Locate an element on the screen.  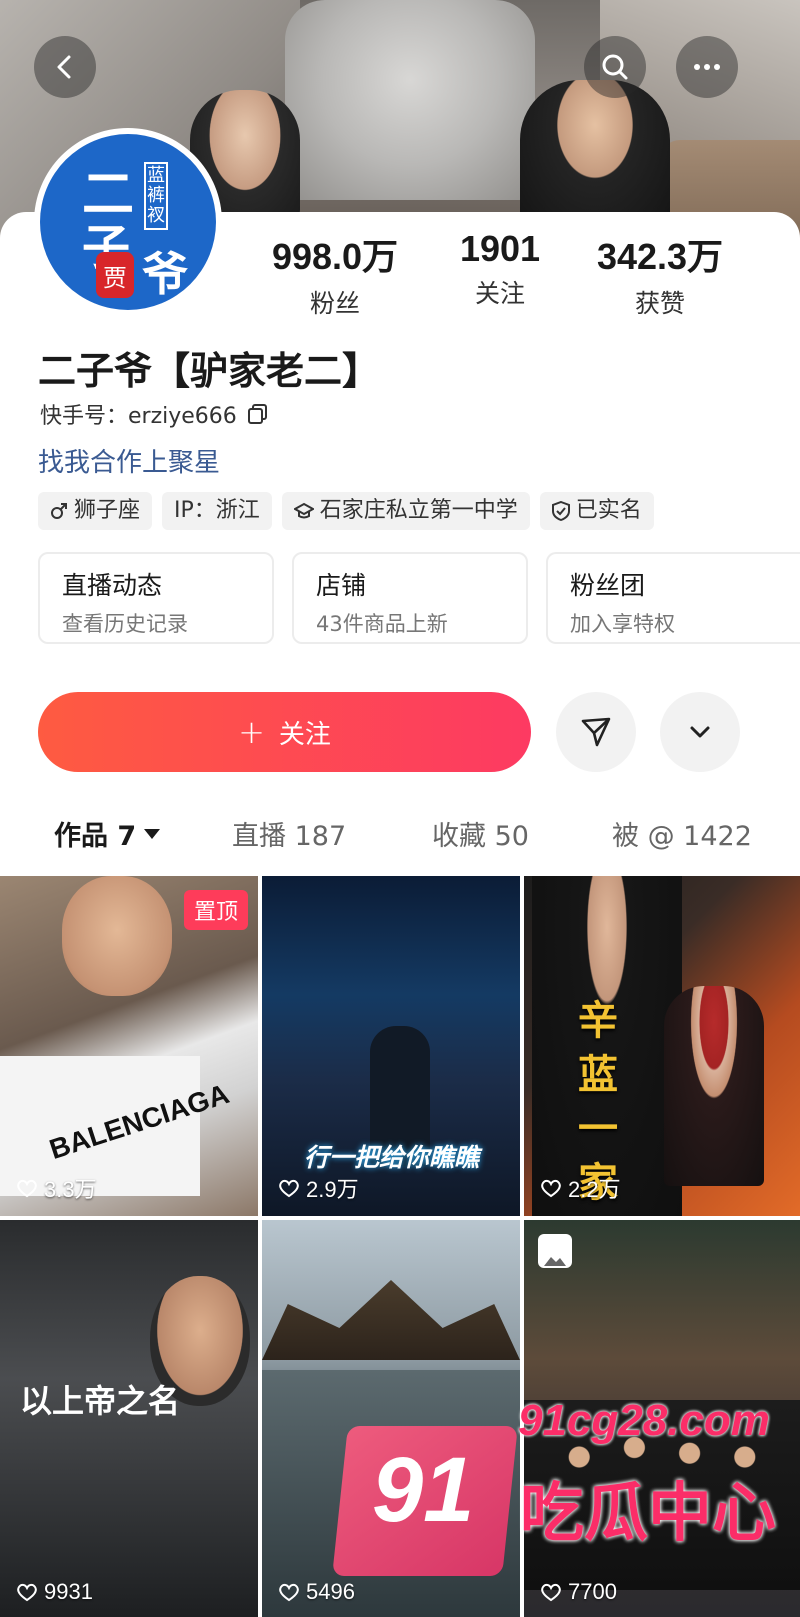
profile-tags: 狮子座 IP：浙江 石家庄私立第一中学 已实名 is located at coordinates (346, 511).